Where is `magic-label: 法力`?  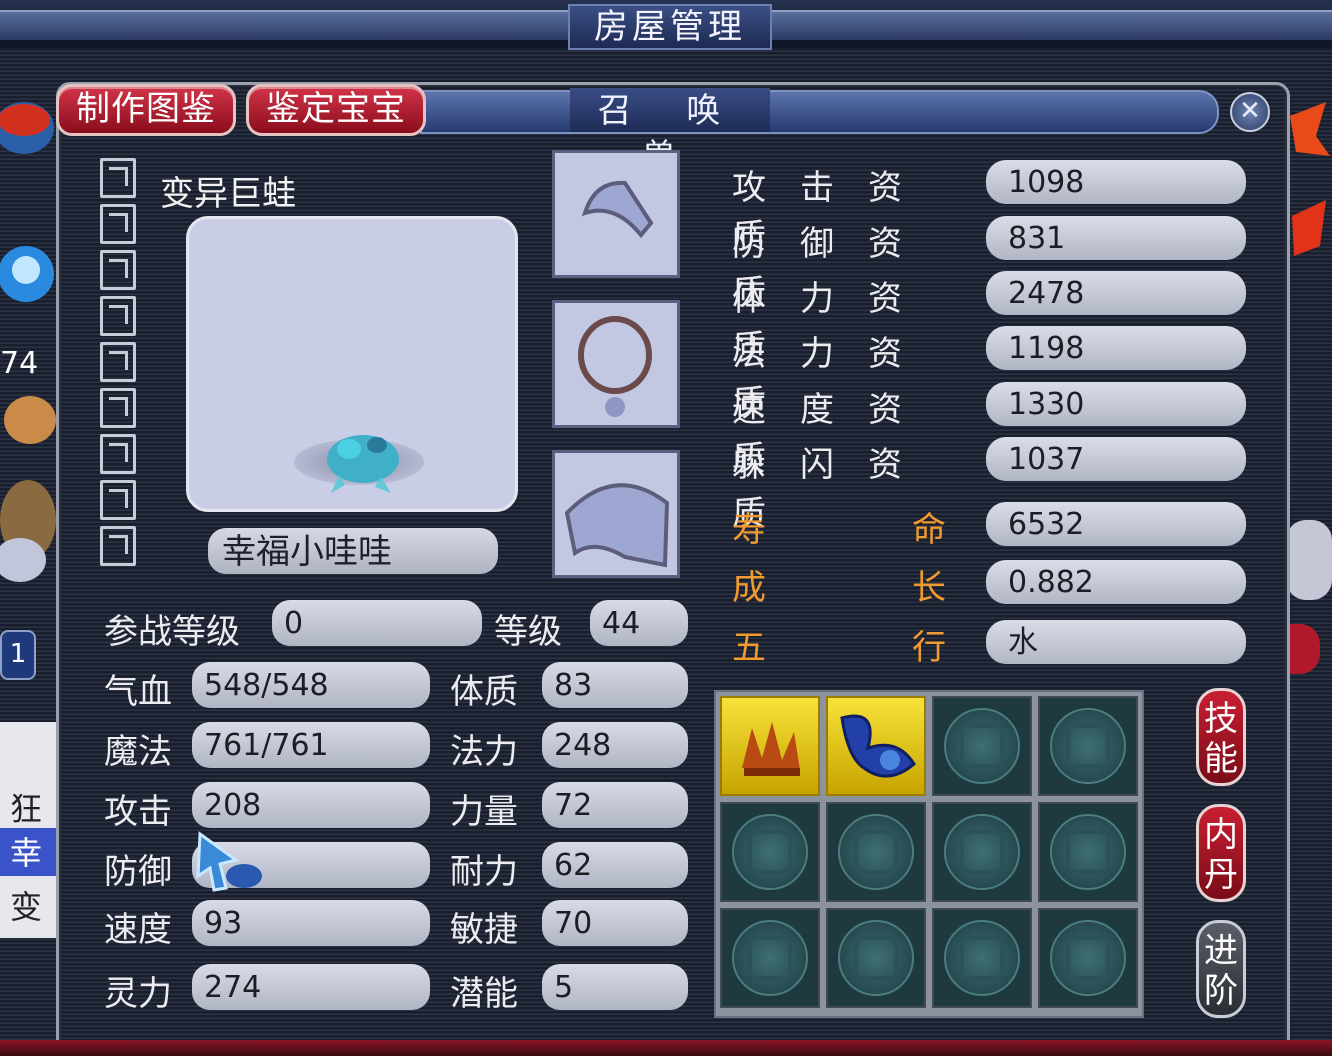
magic-label: 法力 is located at coordinates (484, 752).